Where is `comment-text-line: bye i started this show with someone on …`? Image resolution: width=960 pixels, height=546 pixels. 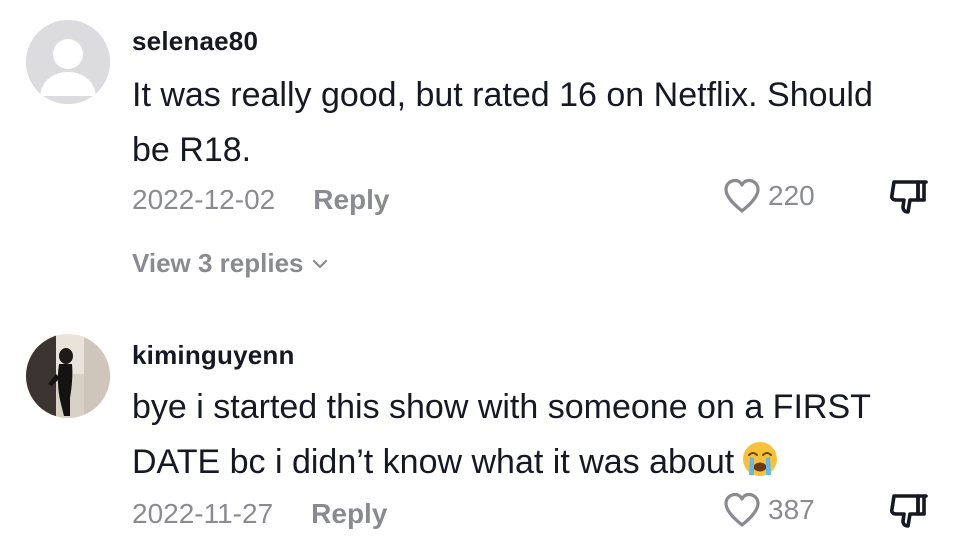
comment-text-line: bye i started this show with someone on … is located at coordinates (501, 407).